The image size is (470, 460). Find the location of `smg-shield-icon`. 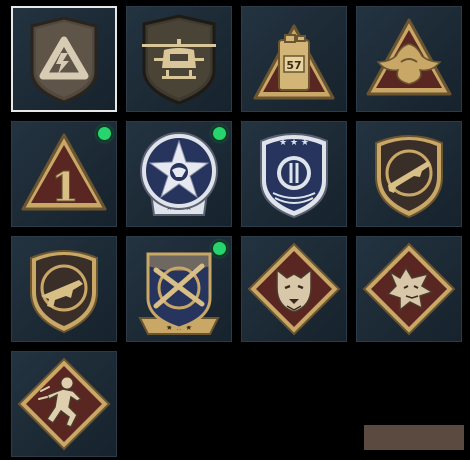

smg-shield-icon is located at coordinates (64, 292).